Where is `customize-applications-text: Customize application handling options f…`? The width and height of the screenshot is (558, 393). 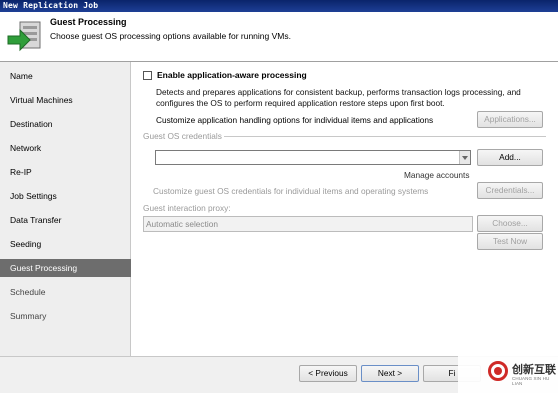 customize-applications-text: Customize application handling options f… is located at coordinates (295, 120).